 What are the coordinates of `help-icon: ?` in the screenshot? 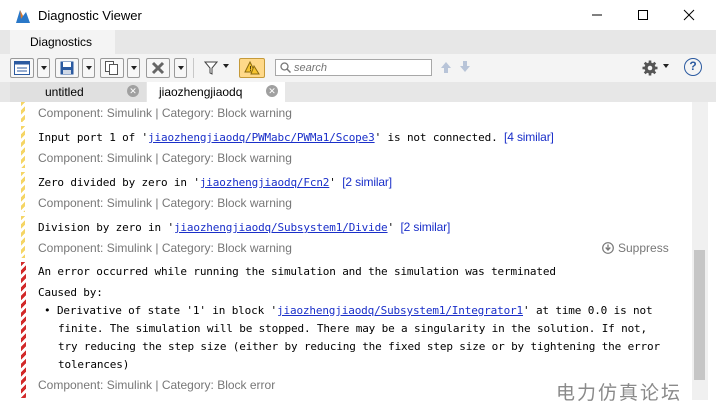 It's located at (693, 66).